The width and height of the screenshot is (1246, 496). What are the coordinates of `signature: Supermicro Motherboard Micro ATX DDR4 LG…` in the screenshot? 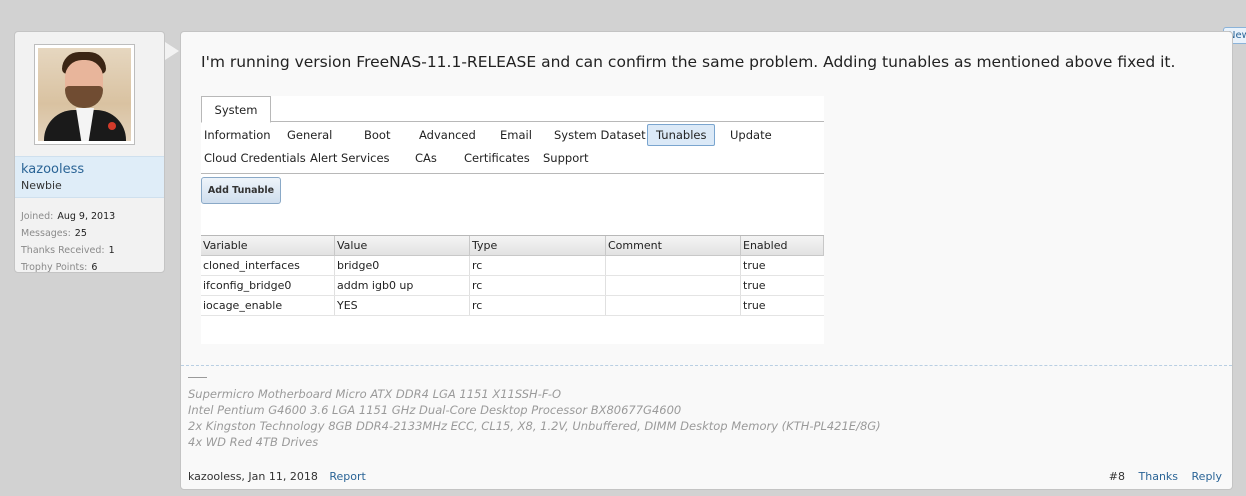 It's located at (534, 413).